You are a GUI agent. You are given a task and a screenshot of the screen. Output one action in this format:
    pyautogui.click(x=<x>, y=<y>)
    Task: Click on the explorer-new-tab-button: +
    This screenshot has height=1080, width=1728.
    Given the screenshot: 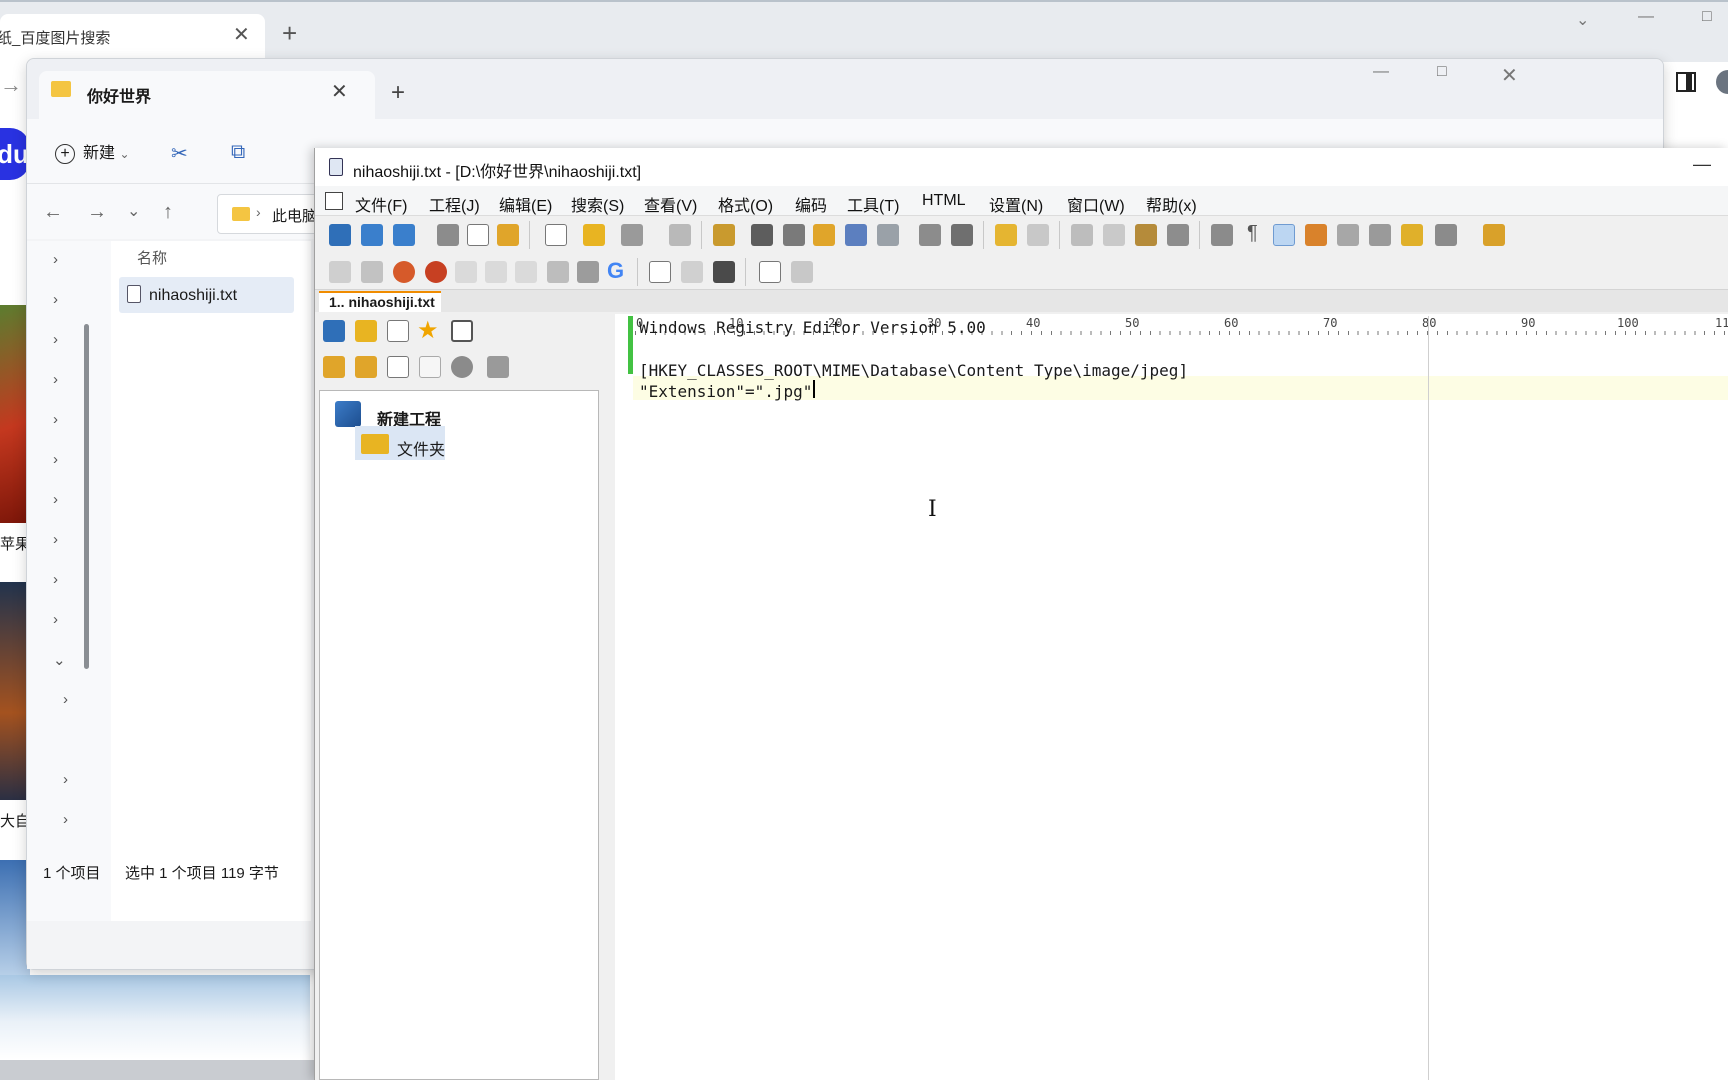 What is the action you would take?
    pyautogui.click(x=398, y=93)
    